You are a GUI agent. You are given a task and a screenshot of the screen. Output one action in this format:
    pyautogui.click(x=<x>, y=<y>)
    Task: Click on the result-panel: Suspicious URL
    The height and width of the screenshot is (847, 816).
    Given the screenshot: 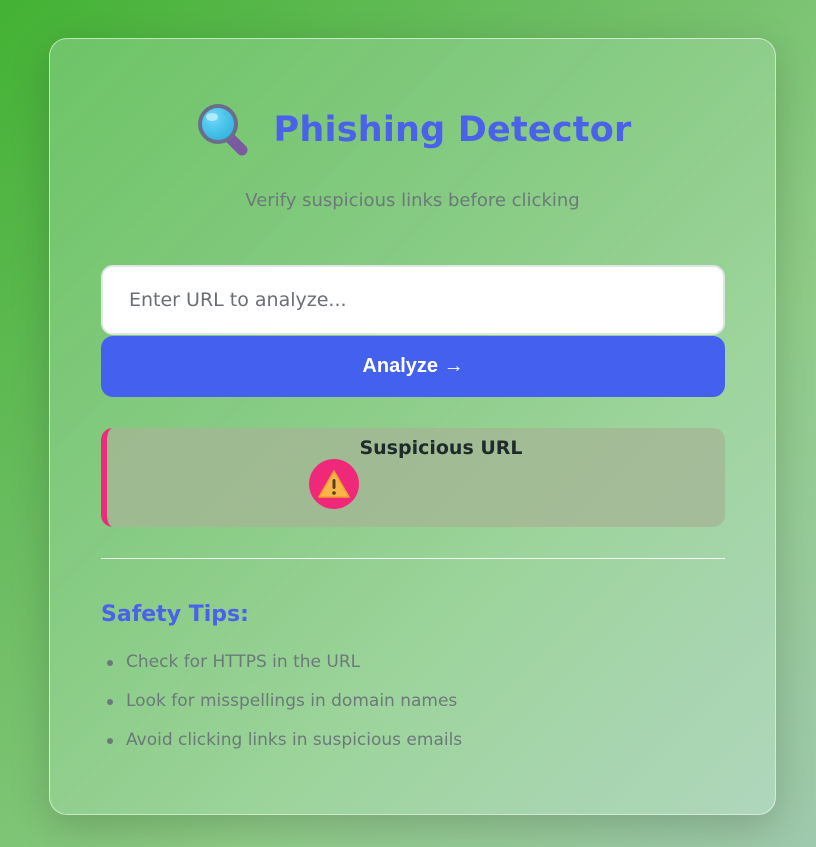 What is the action you would take?
    pyautogui.click(x=413, y=477)
    